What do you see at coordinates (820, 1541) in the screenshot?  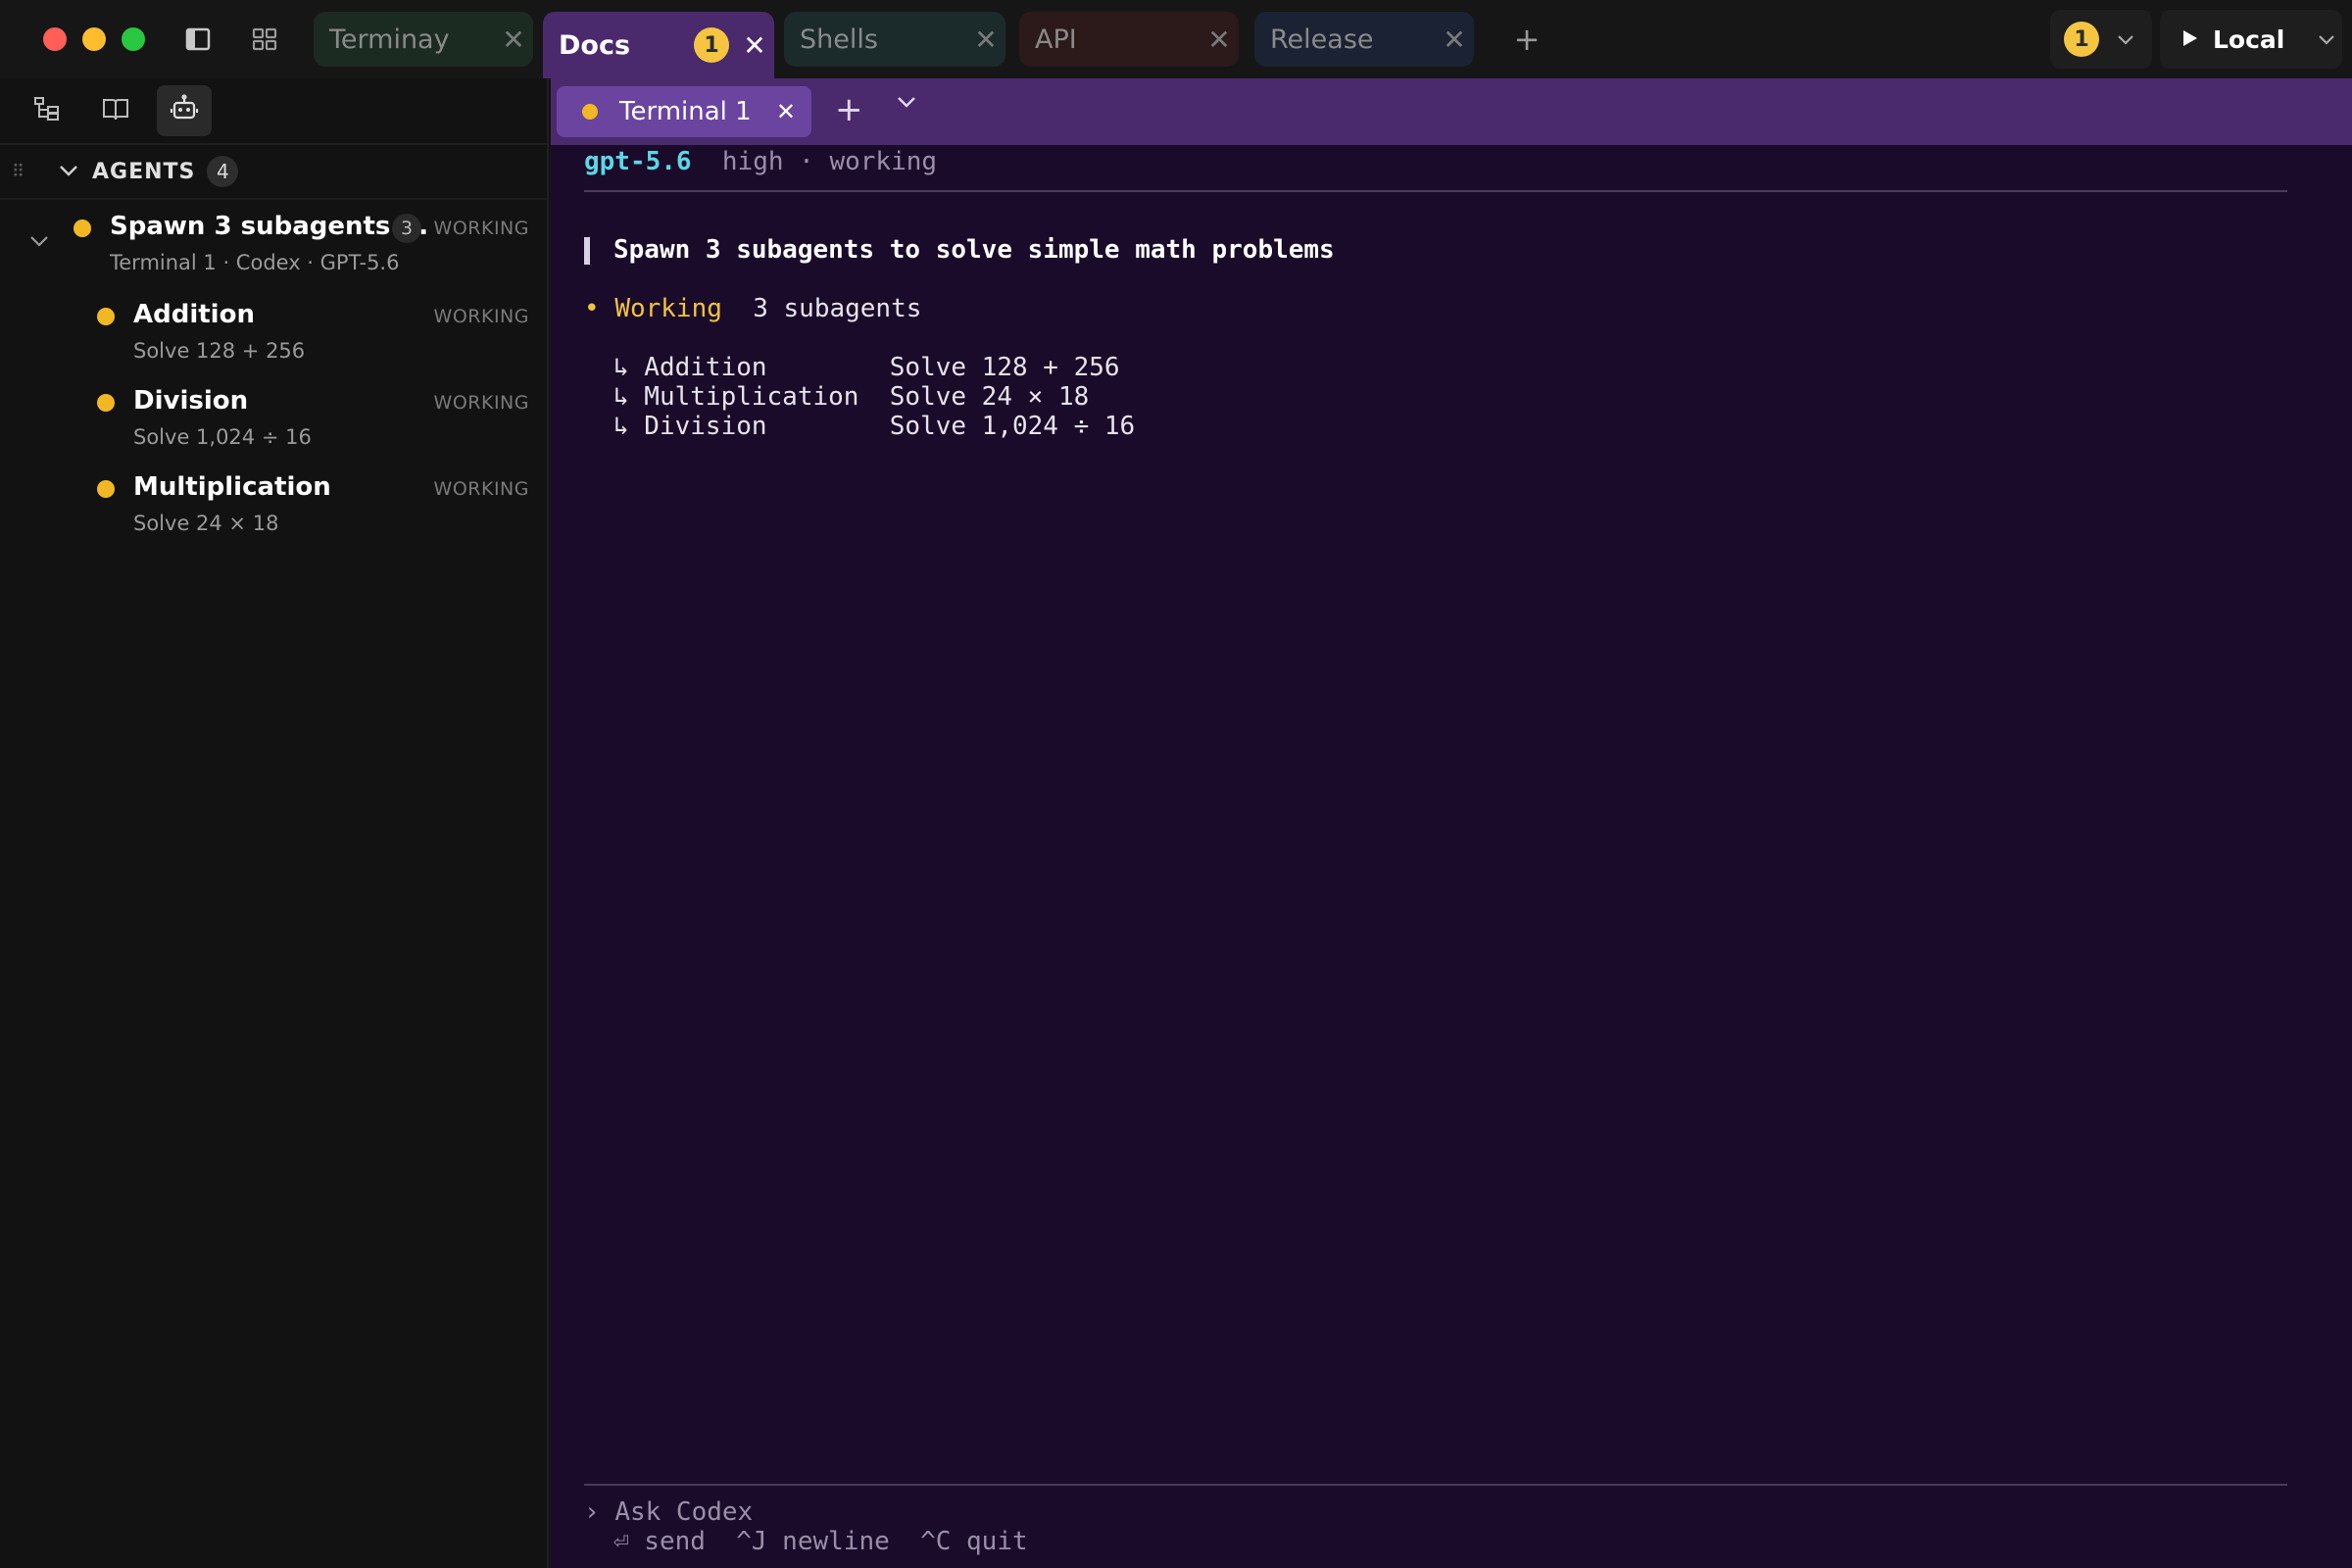 I see `keyboard-hints: ⏎ send ^J newline ^C quit` at bounding box center [820, 1541].